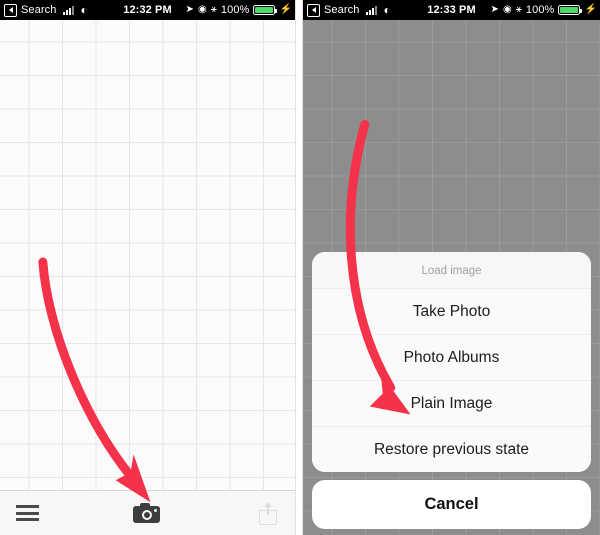 The width and height of the screenshot is (600, 535). I want to click on action-sheet-title: Load image, so click(451, 270).